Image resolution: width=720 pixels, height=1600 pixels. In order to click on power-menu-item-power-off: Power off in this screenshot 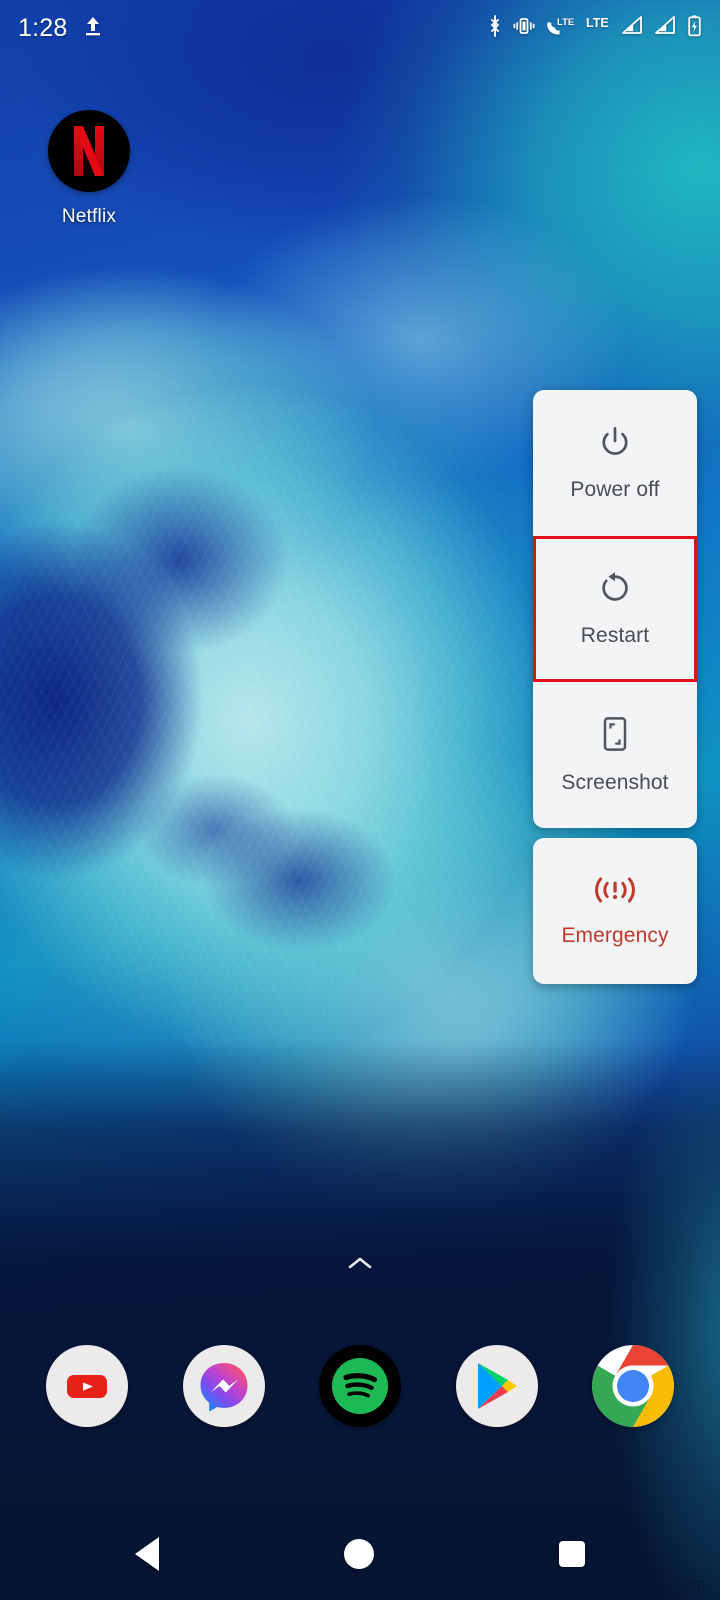, I will do `click(615, 463)`.